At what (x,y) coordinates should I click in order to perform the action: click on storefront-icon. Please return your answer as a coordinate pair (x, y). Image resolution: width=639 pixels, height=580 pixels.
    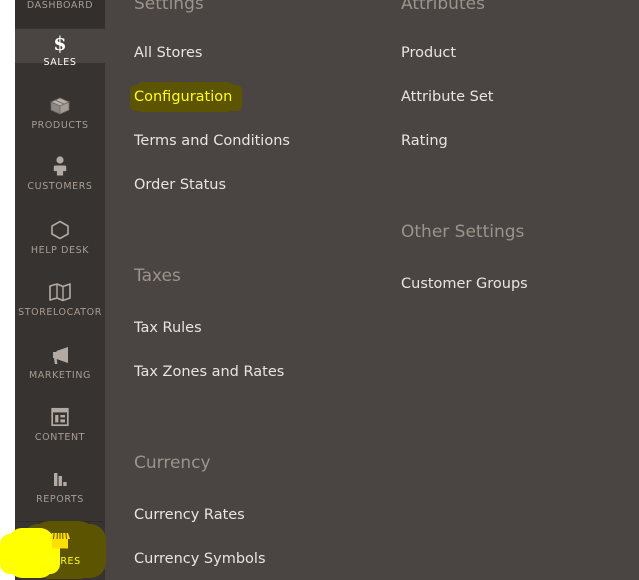
    Looking at the image, I should click on (60, 541).